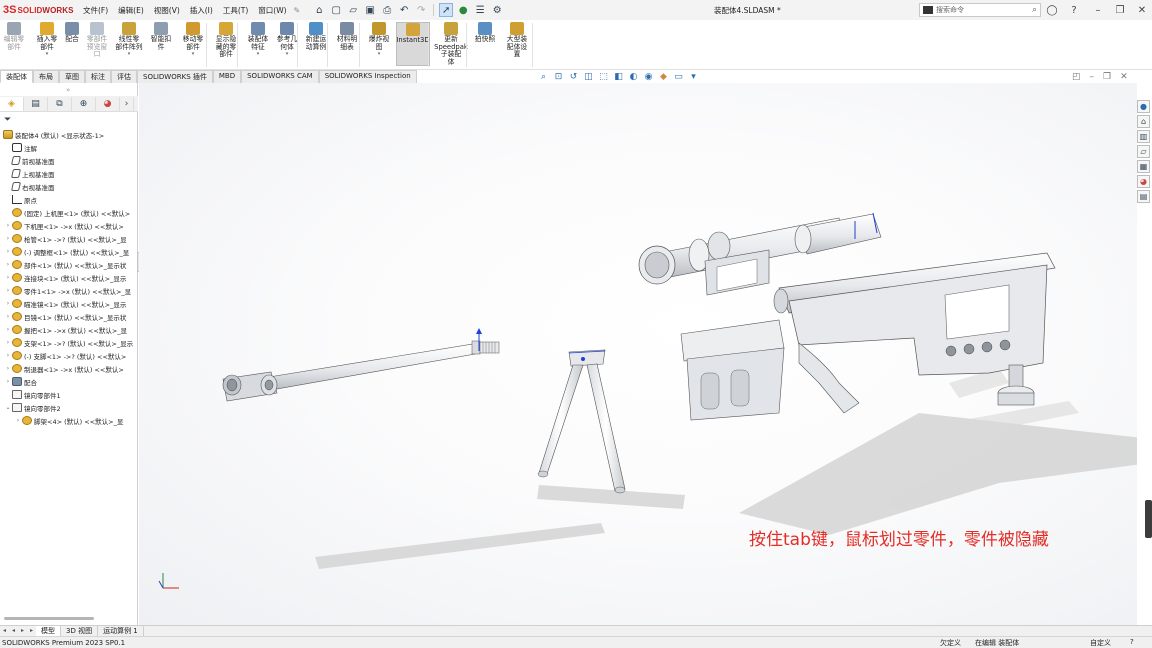 The image size is (1152, 648). I want to click on tree-item: › 配合, so click(69, 381).